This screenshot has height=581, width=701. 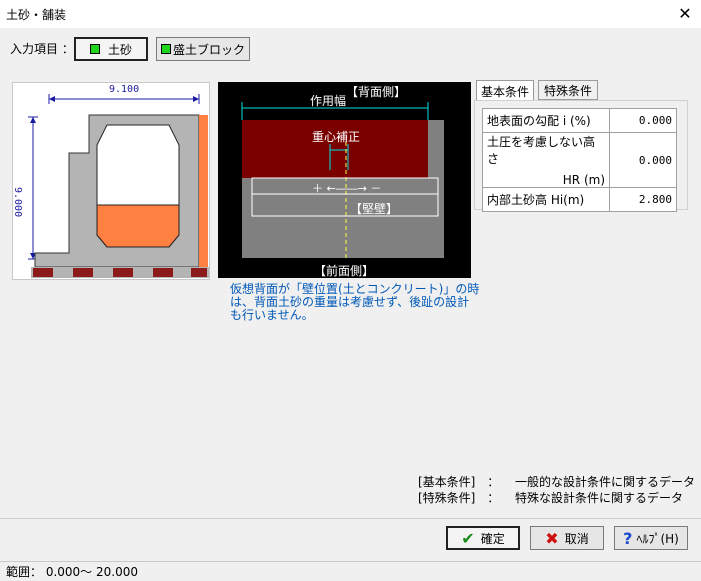 I want to click on param-label: 地表面の勾配 i (%), so click(x=546, y=120).